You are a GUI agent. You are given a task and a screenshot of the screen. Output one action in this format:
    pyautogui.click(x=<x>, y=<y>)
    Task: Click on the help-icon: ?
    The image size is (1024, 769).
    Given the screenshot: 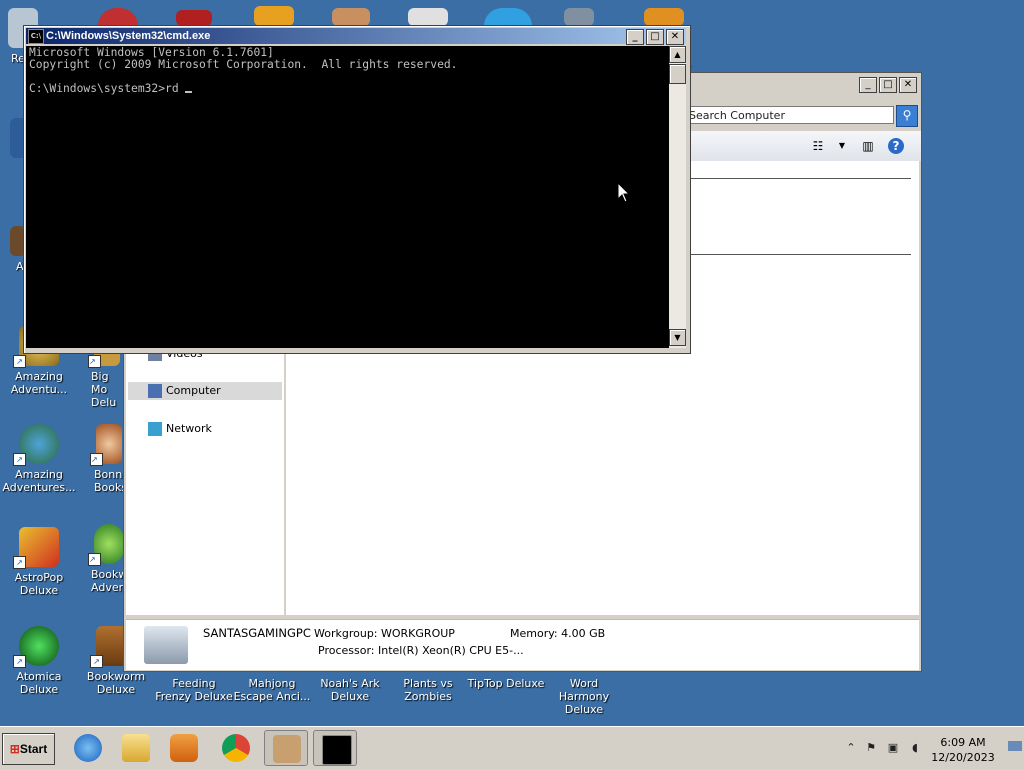 What is the action you would take?
    pyautogui.click(x=896, y=146)
    